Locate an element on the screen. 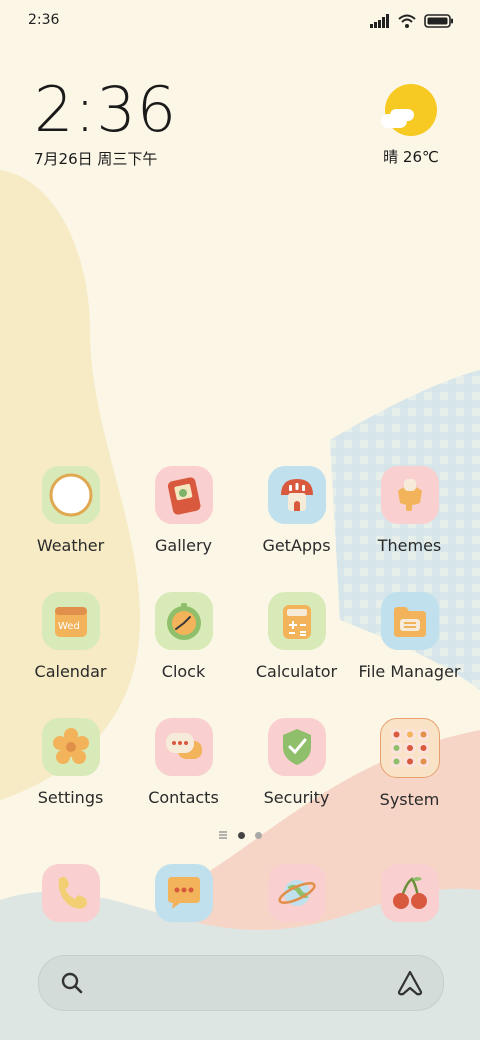 This screenshot has width=480, height=1040. app-weather: Weather is located at coordinates (70, 523).